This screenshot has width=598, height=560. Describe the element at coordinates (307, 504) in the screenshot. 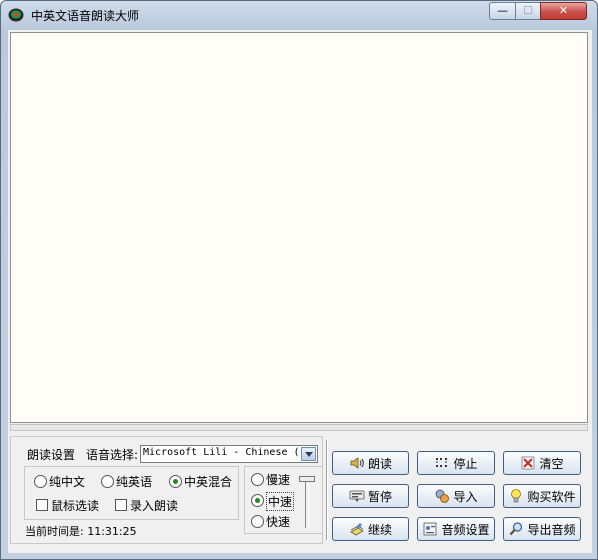

I see `speed-slider-track` at that location.